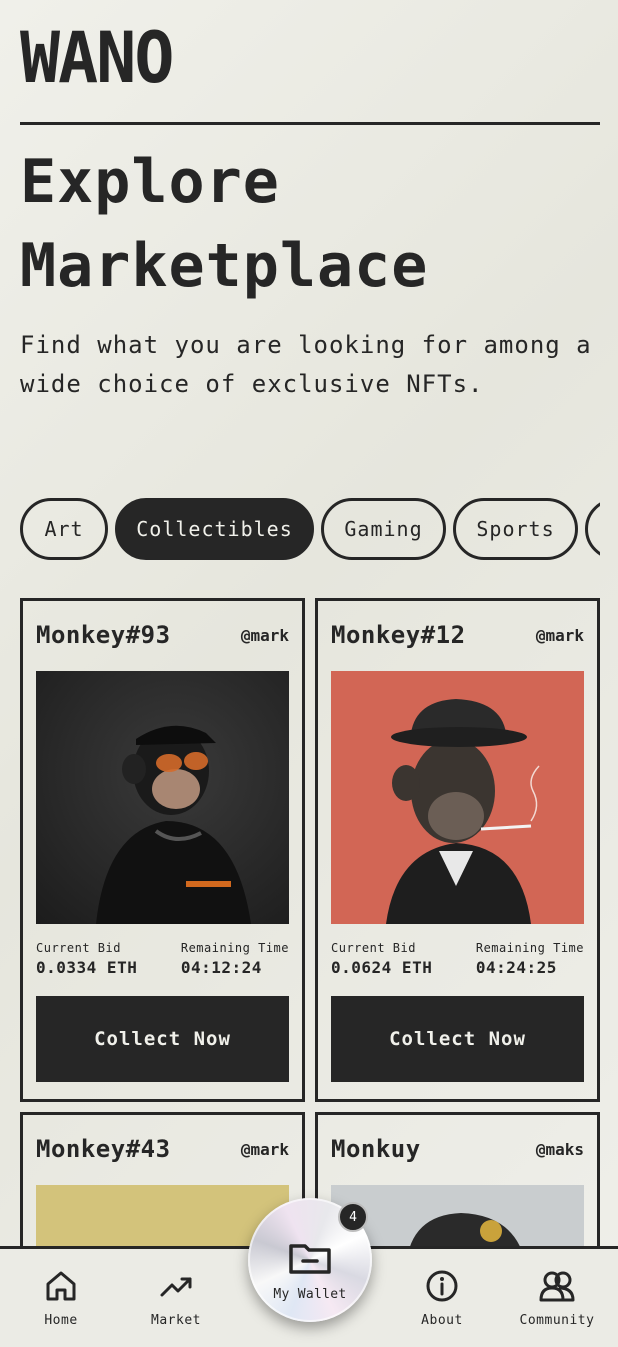 The image size is (618, 1347). I want to click on nft-name: Monkey#12, so click(398, 635).